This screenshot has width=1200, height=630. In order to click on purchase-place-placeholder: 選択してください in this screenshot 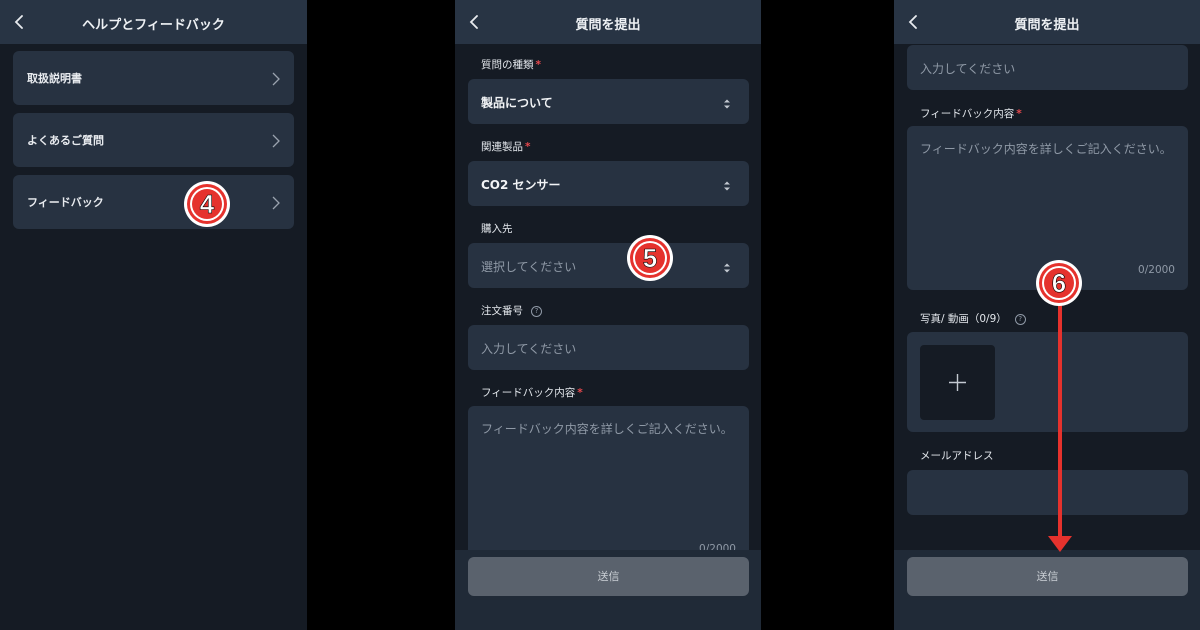, I will do `click(529, 267)`.